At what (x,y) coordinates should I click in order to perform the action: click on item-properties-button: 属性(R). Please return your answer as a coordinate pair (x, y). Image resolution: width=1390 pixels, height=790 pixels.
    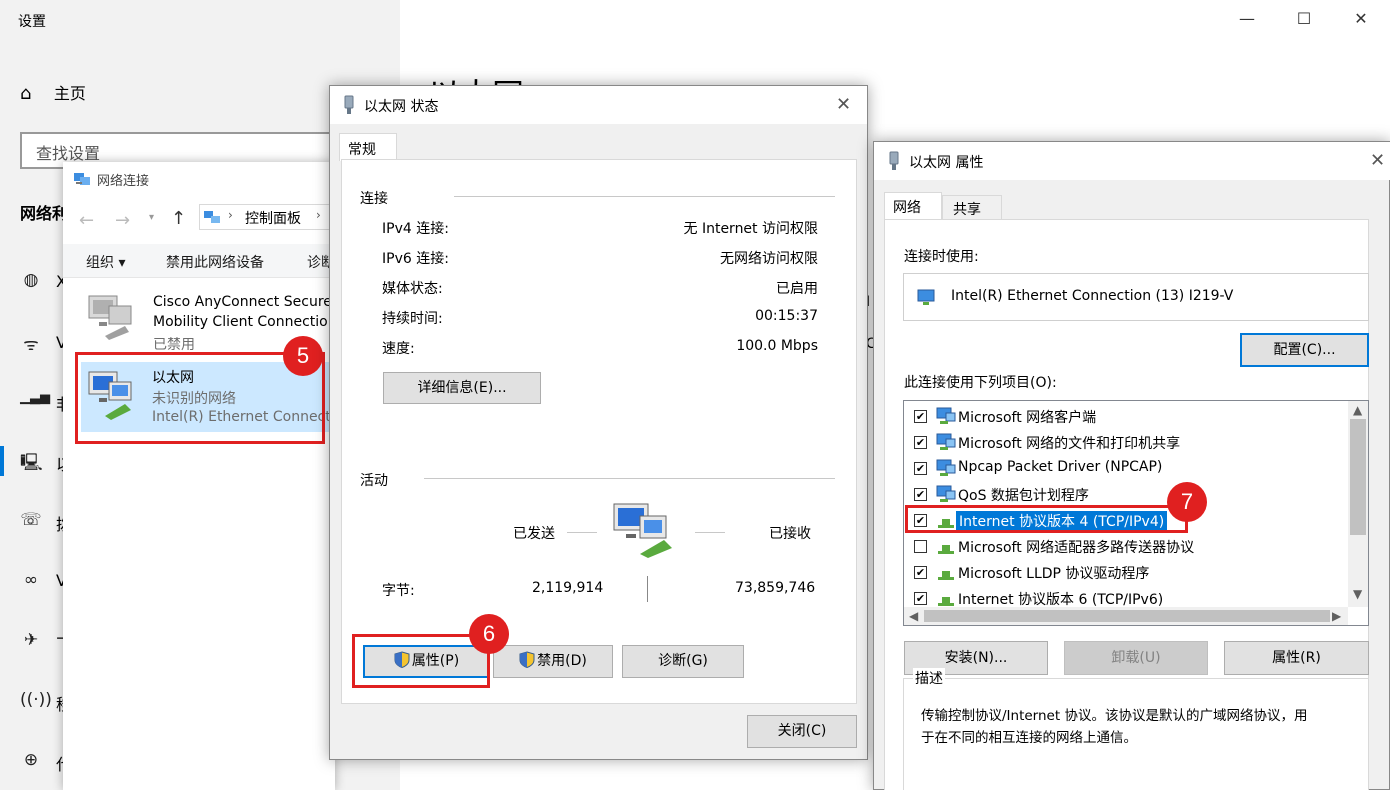
    Looking at the image, I should click on (1296, 658).